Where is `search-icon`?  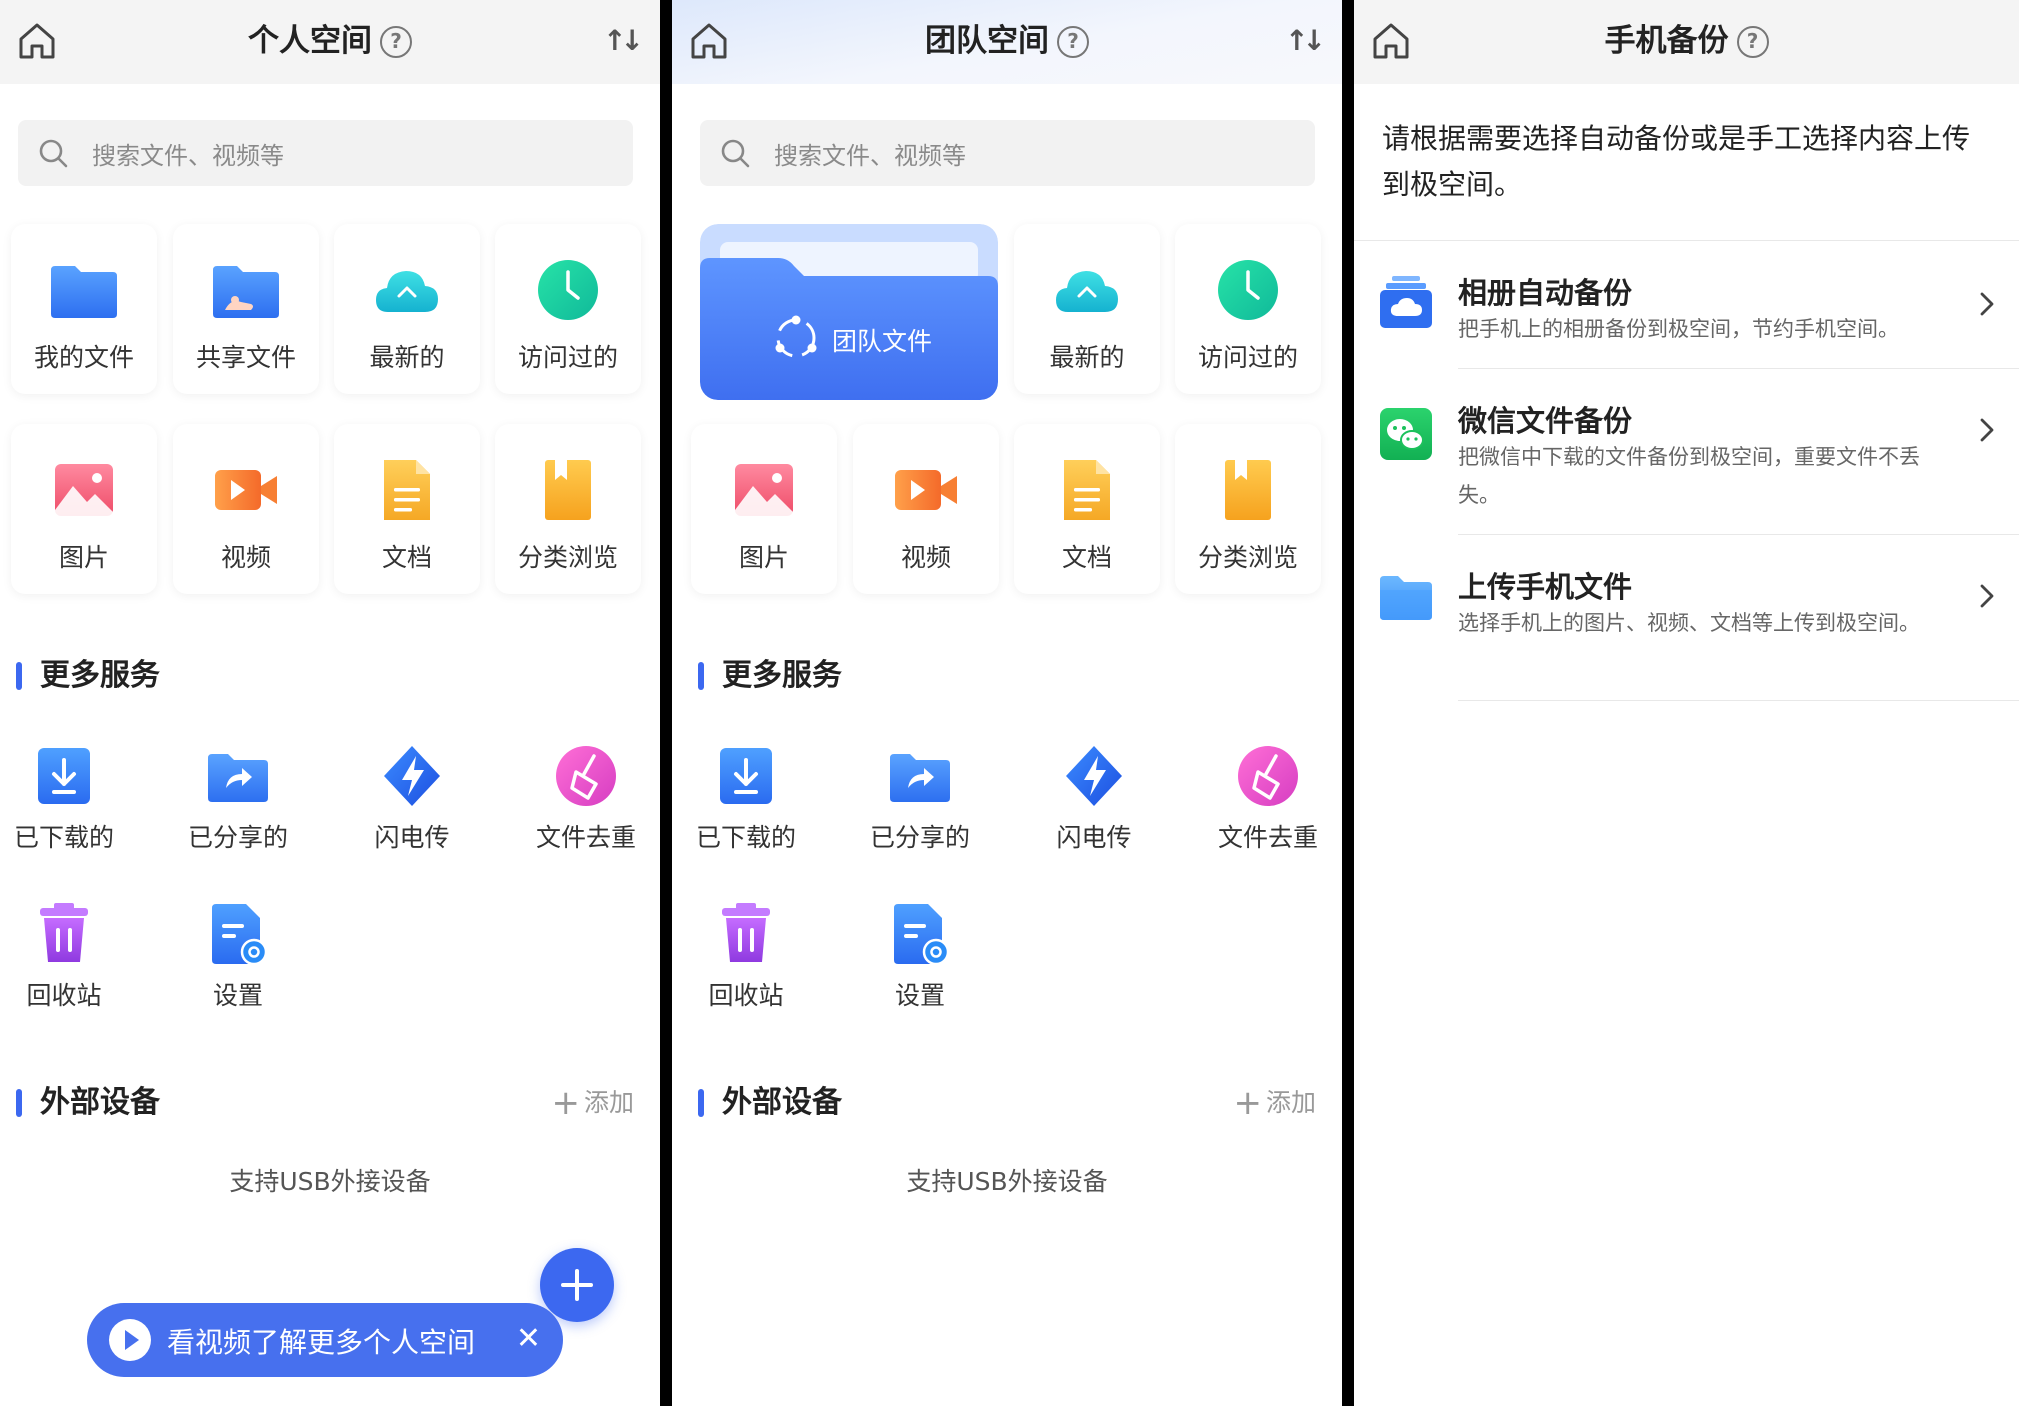 search-icon is located at coordinates (735, 153).